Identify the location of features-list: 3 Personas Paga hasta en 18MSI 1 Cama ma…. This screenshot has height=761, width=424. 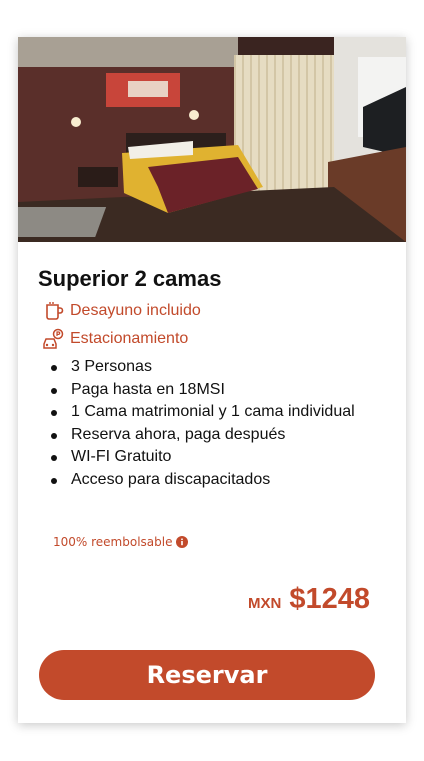
(196, 424).